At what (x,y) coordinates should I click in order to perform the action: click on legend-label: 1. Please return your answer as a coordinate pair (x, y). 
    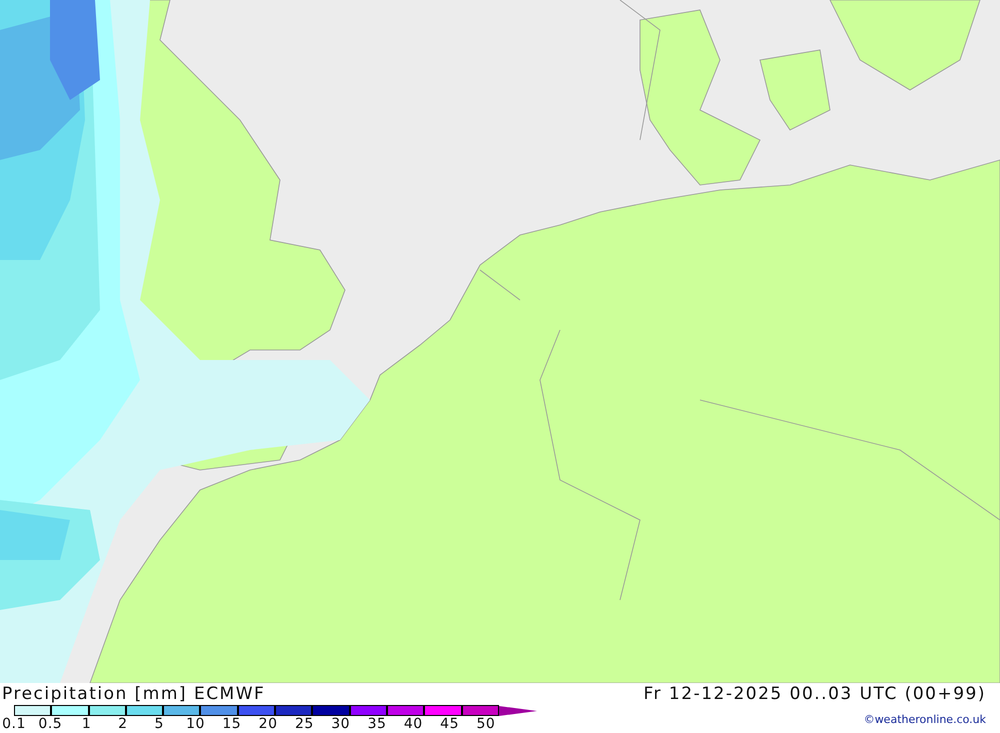
    Looking at the image, I should click on (87, 724).